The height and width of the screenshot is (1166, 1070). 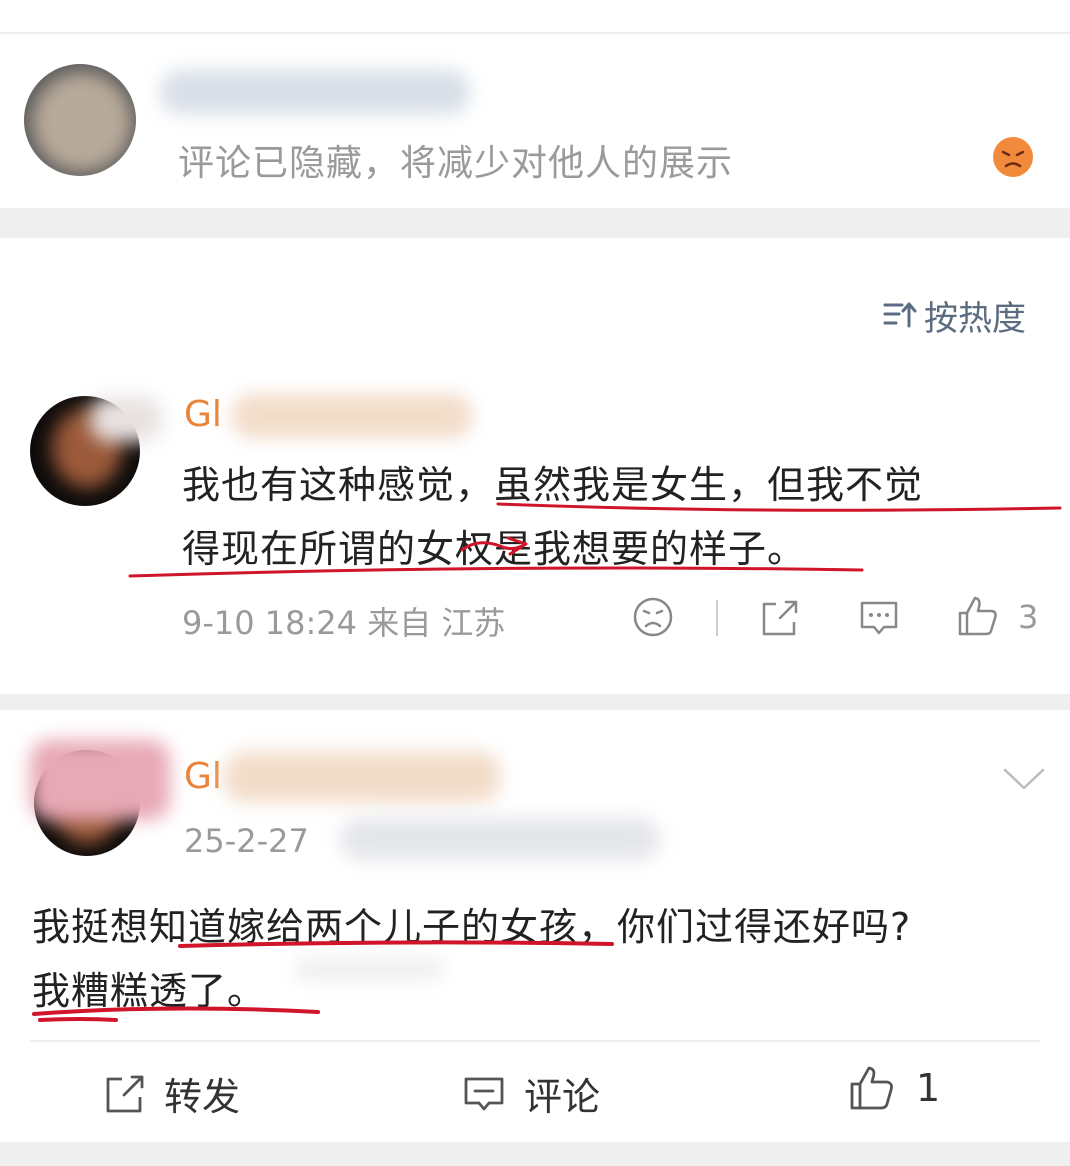 I want to click on comment-button: 评论, so click(x=531, y=1093).